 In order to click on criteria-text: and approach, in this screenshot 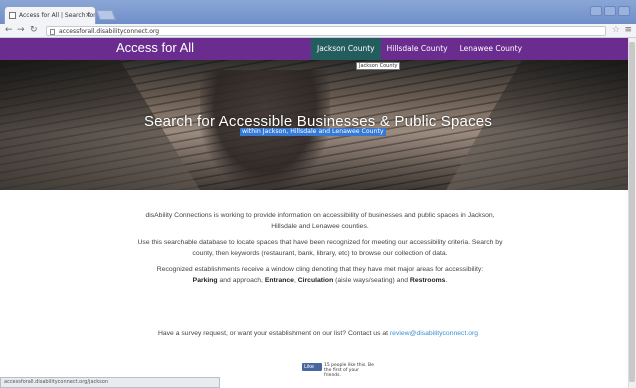, I will do `click(241, 280)`.